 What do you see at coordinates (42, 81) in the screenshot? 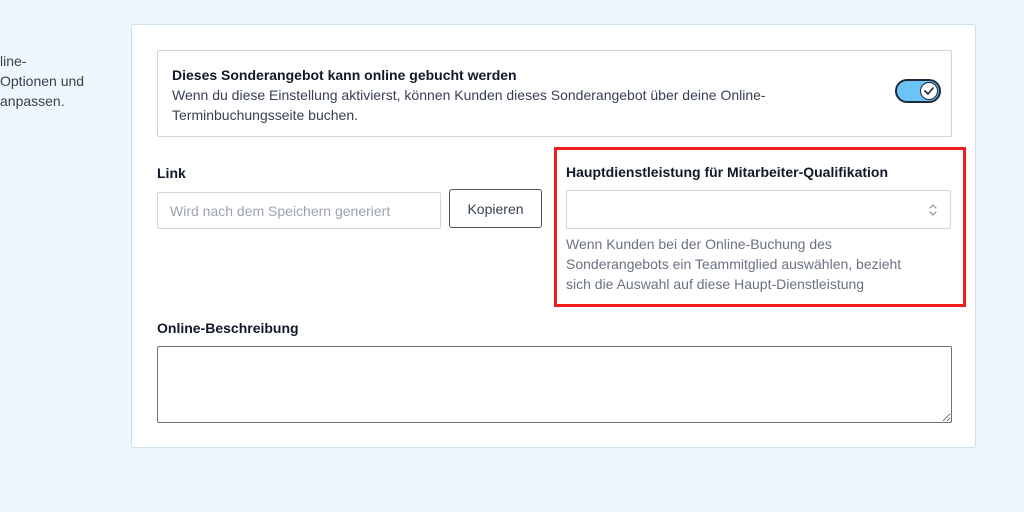
I see `section-description-line: Optionen und` at bounding box center [42, 81].